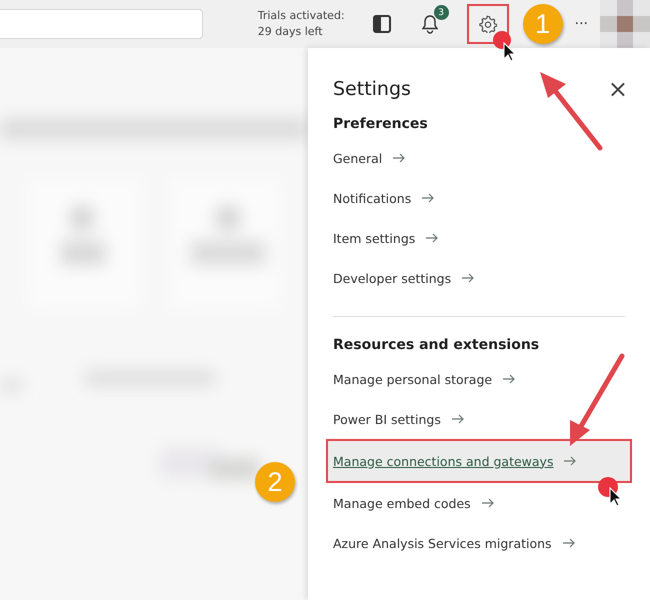 The width and height of the screenshot is (650, 600). What do you see at coordinates (436, 345) in the screenshot?
I see `section-heading: Resources and extensions` at bounding box center [436, 345].